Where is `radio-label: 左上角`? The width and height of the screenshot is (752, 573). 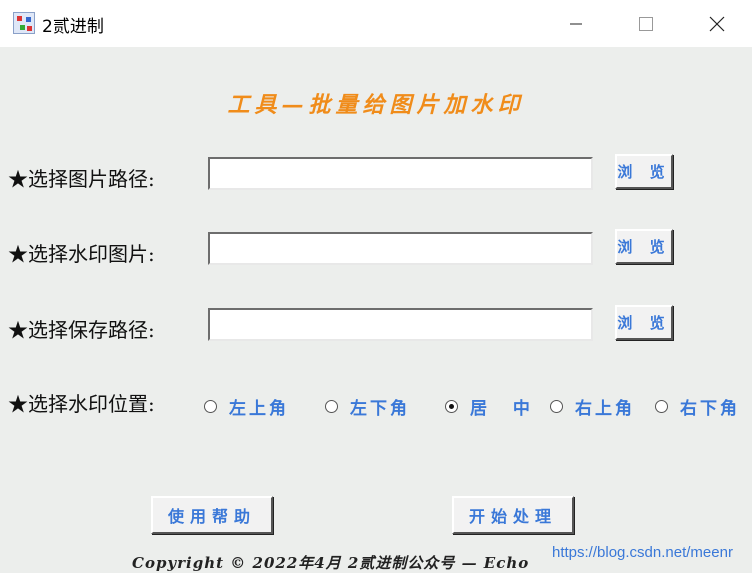
radio-label: 左上角 is located at coordinates (259, 408).